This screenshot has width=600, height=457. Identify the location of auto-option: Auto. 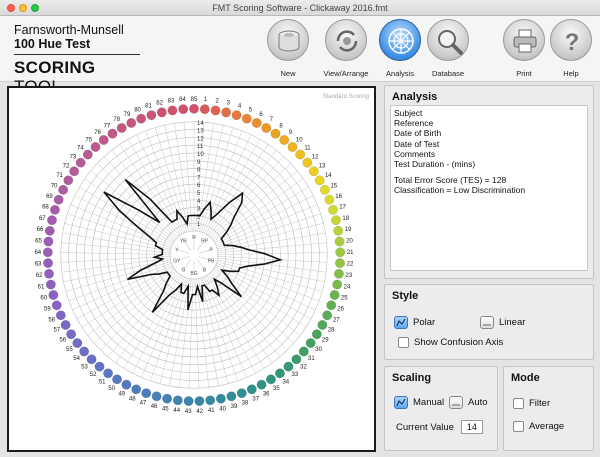
(468, 402).